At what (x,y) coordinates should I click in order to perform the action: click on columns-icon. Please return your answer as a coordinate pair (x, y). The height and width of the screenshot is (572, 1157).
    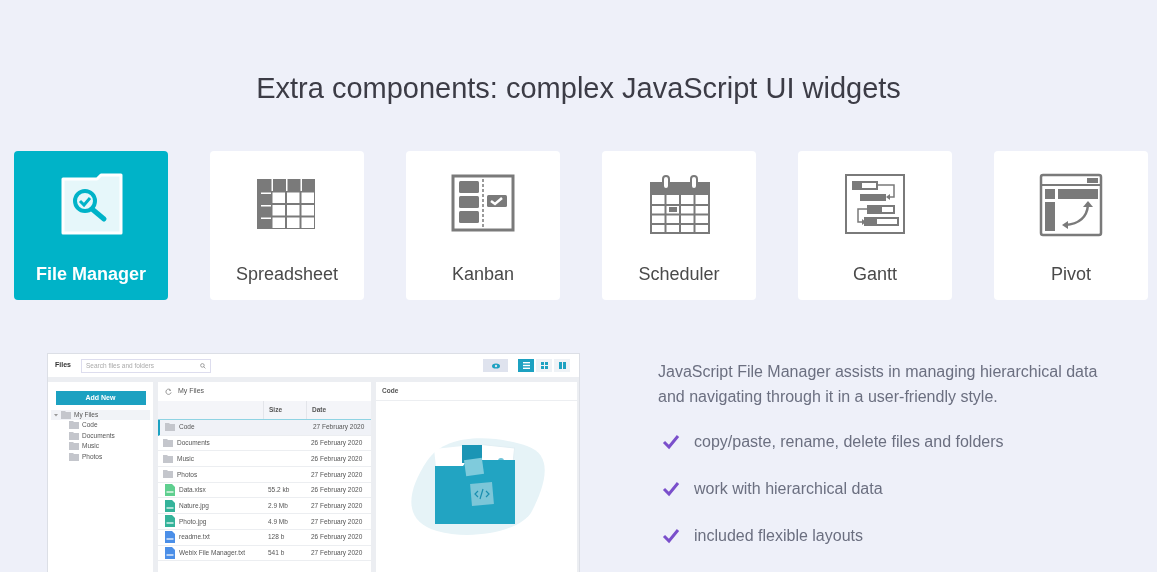
    Looking at the image, I should click on (562, 365).